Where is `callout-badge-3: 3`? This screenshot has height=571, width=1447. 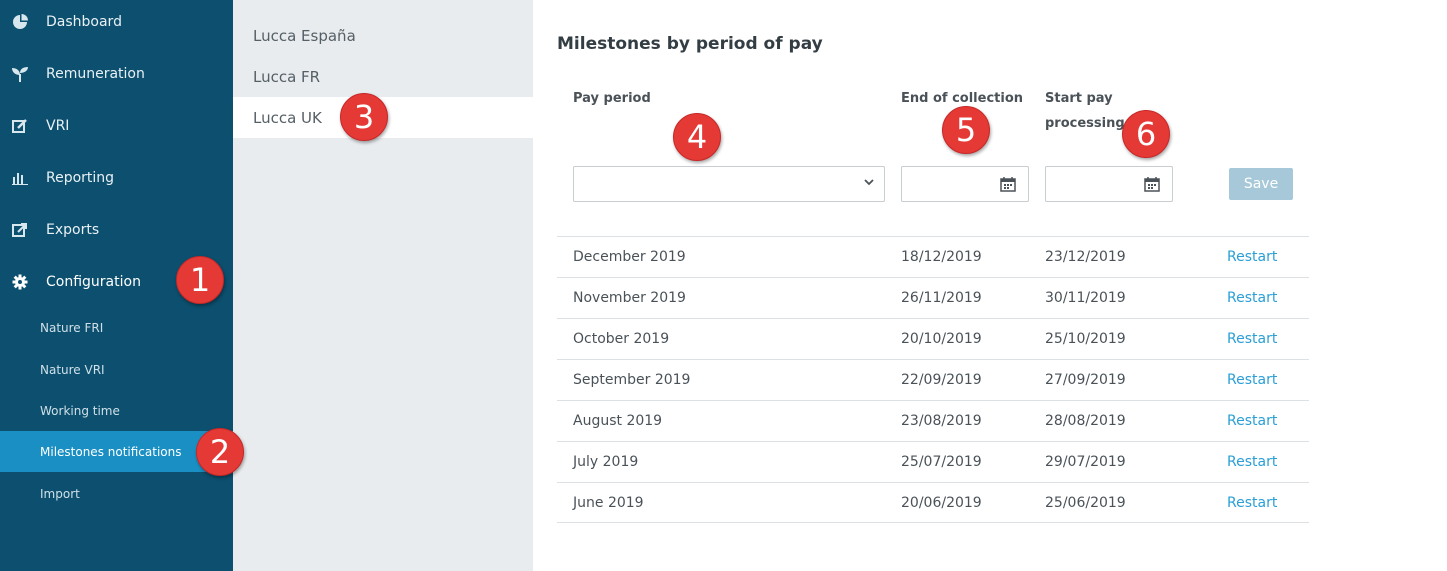
callout-badge-3: 3 is located at coordinates (364, 117).